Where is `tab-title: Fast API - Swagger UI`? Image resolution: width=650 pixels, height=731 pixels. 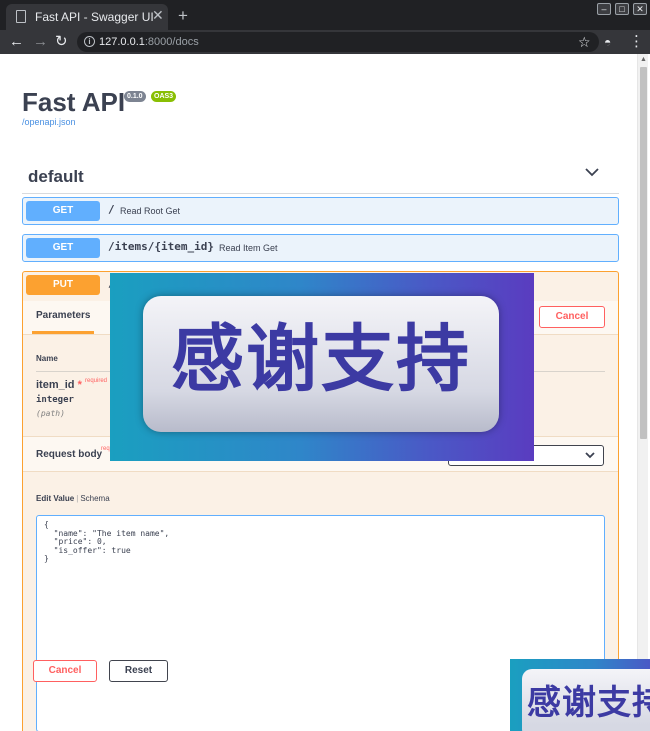 tab-title: Fast API - Swagger UI is located at coordinates (94, 17).